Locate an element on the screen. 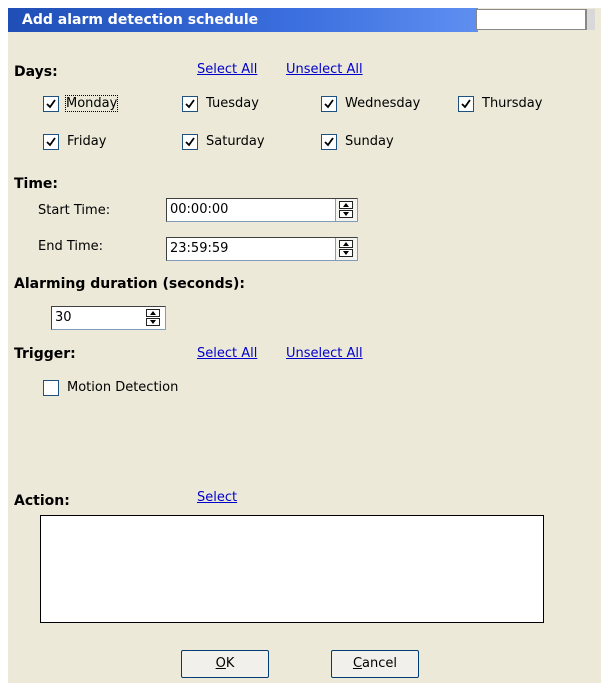 The height and width of the screenshot is (683, 601). monday-checkbox is located at coordinates (51, 104).